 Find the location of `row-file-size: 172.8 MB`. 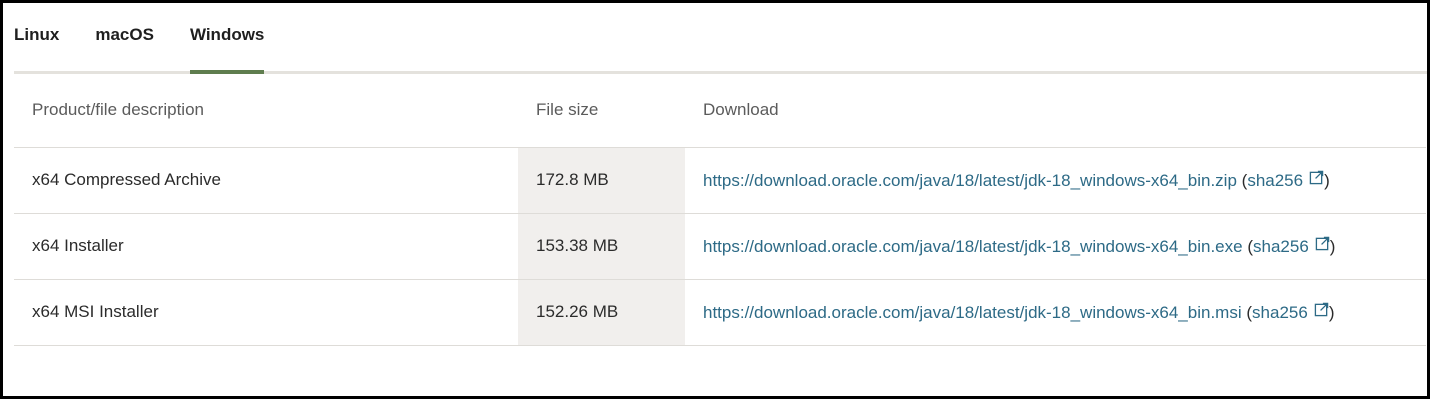

row-file-size: 172.8 MB is located at coordinates (601, 180).